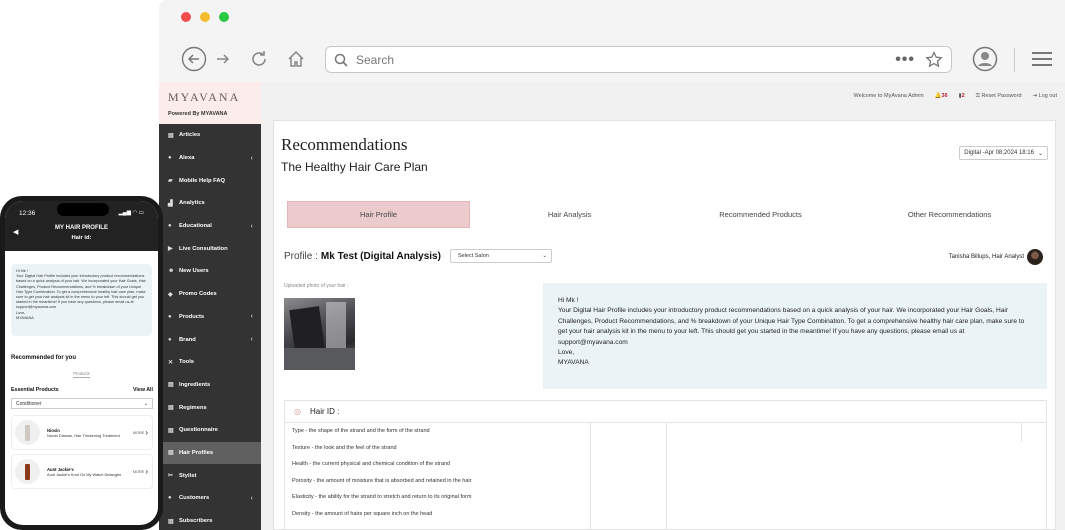 This screenshot has width=1065, height=530. I want to click on forward-button, so click(223, 59).